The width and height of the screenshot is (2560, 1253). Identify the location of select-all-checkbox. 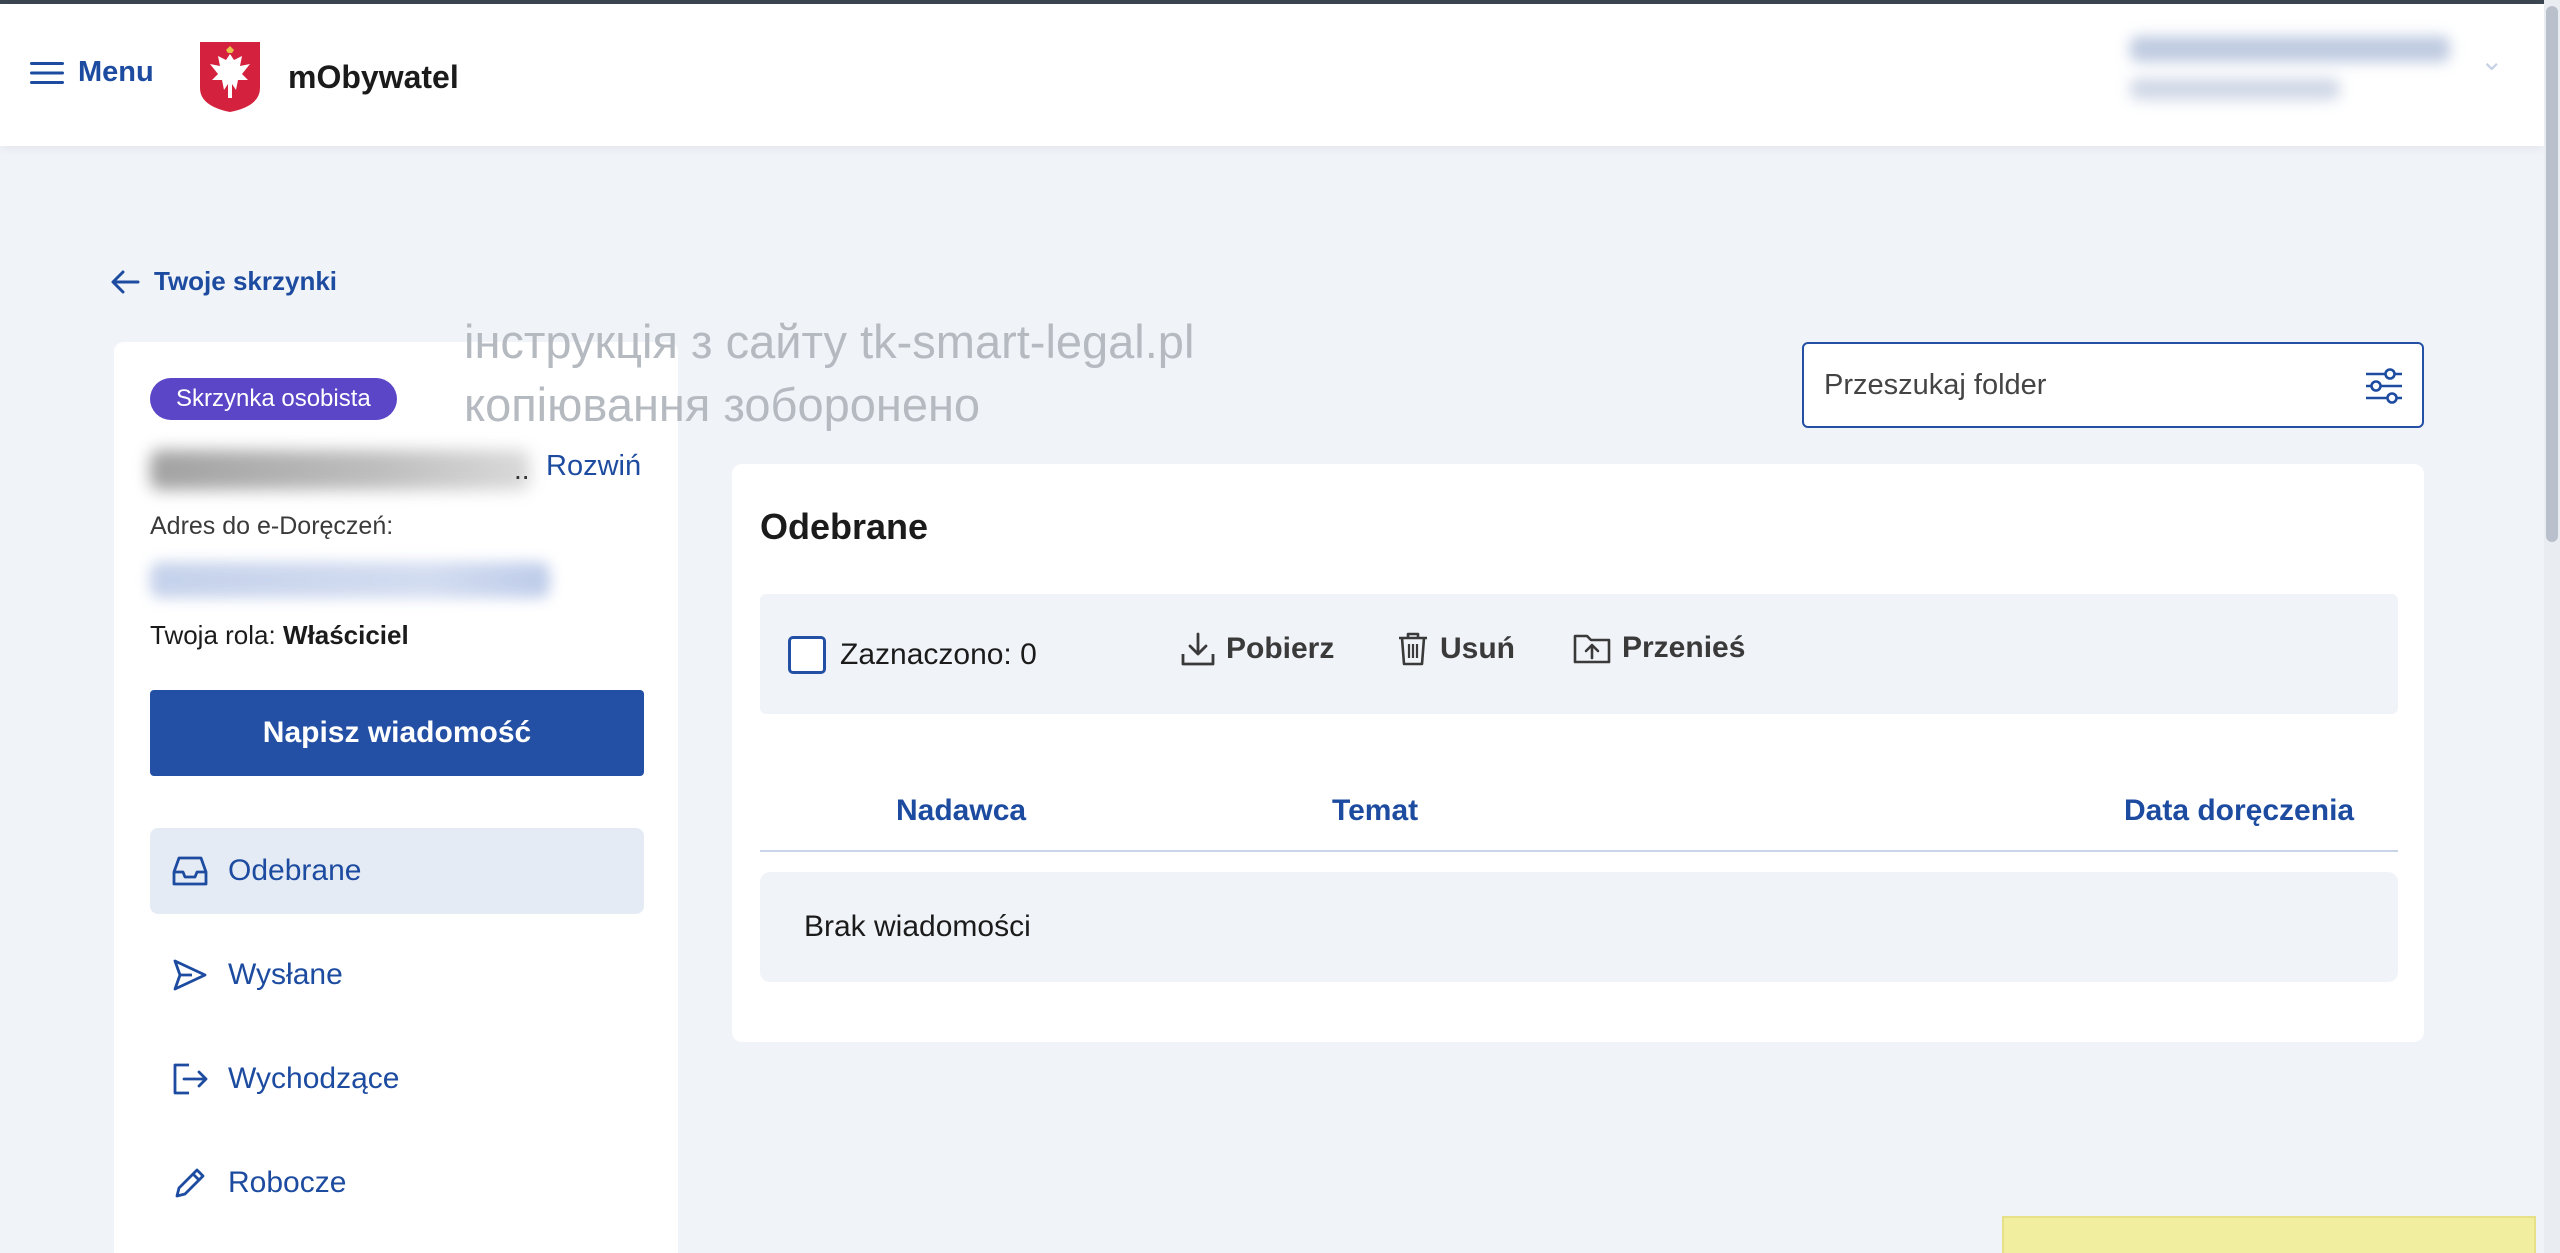
(807, 655).